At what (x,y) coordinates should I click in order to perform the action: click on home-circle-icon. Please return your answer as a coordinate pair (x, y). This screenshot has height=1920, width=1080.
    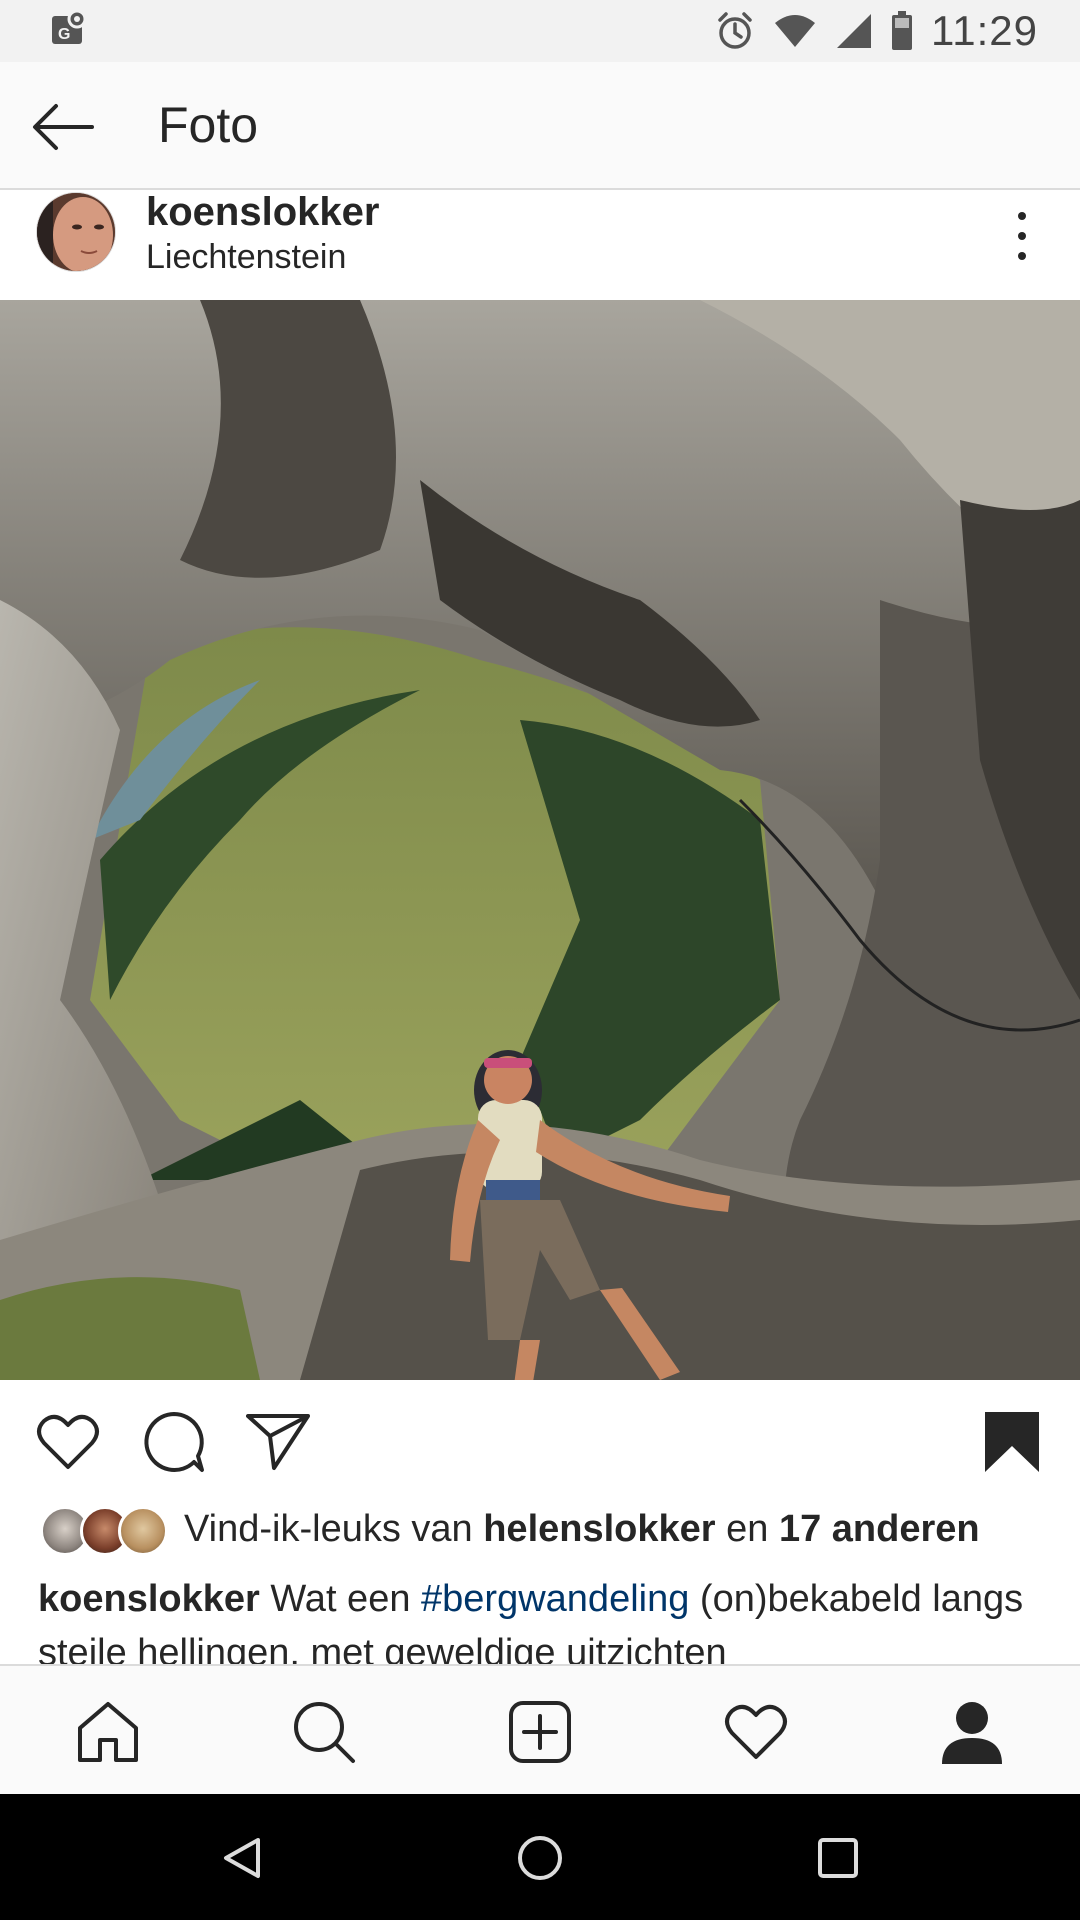
    Looking at the image, I should click on (540, 1858).